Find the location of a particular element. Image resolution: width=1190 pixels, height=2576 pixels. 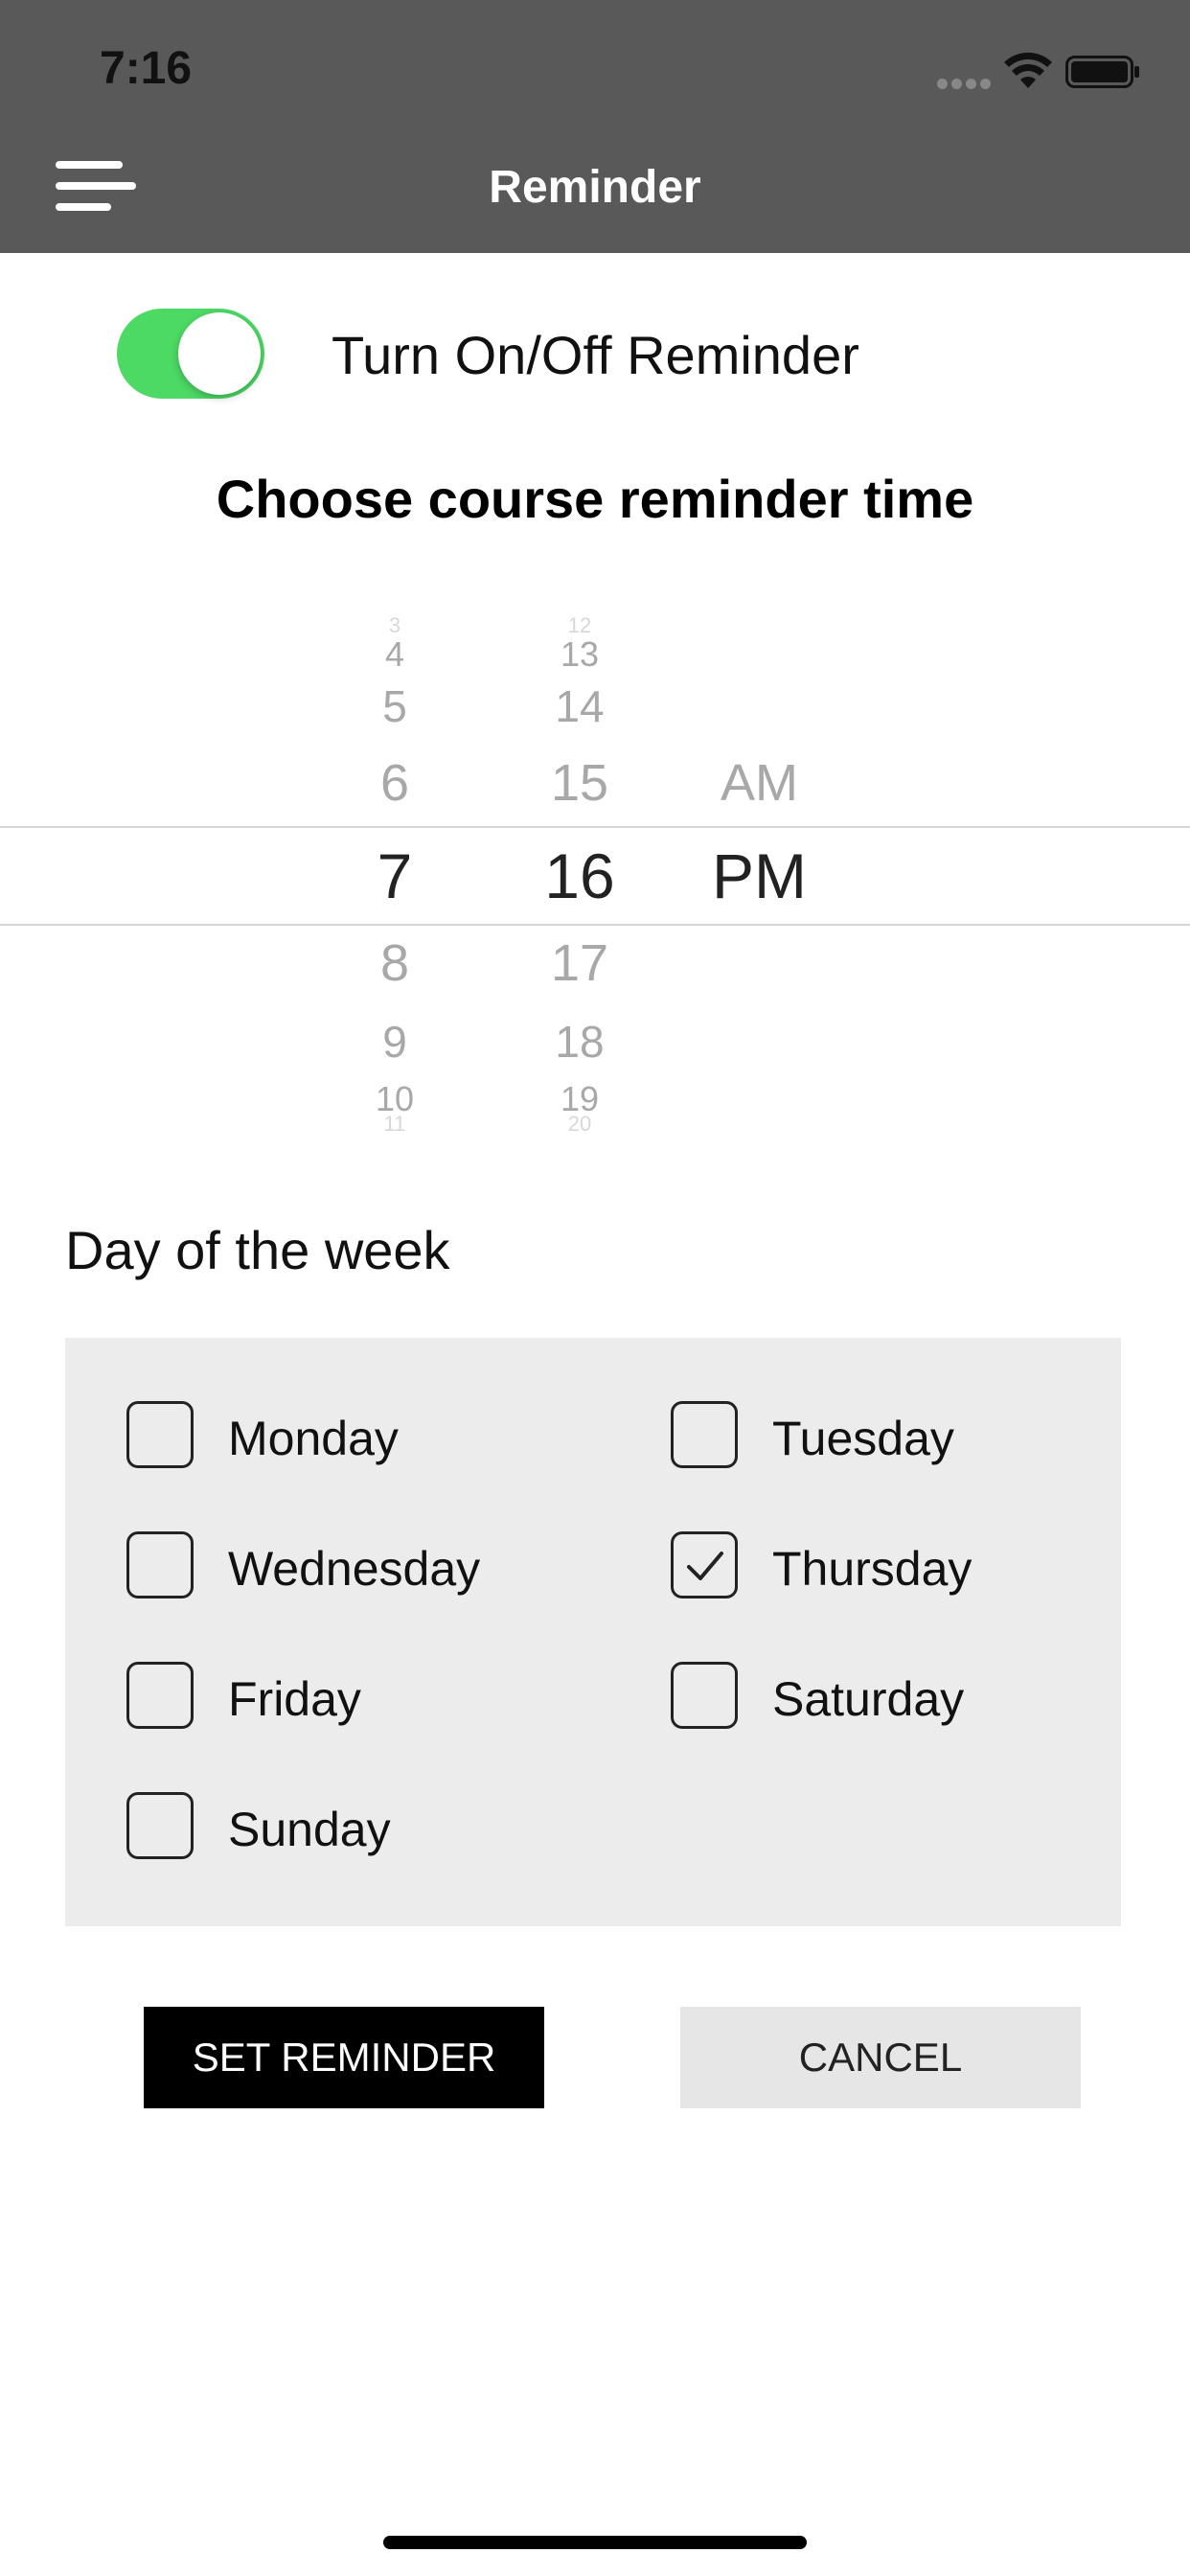

wifi-icon is located at coordinates (1028, 70).